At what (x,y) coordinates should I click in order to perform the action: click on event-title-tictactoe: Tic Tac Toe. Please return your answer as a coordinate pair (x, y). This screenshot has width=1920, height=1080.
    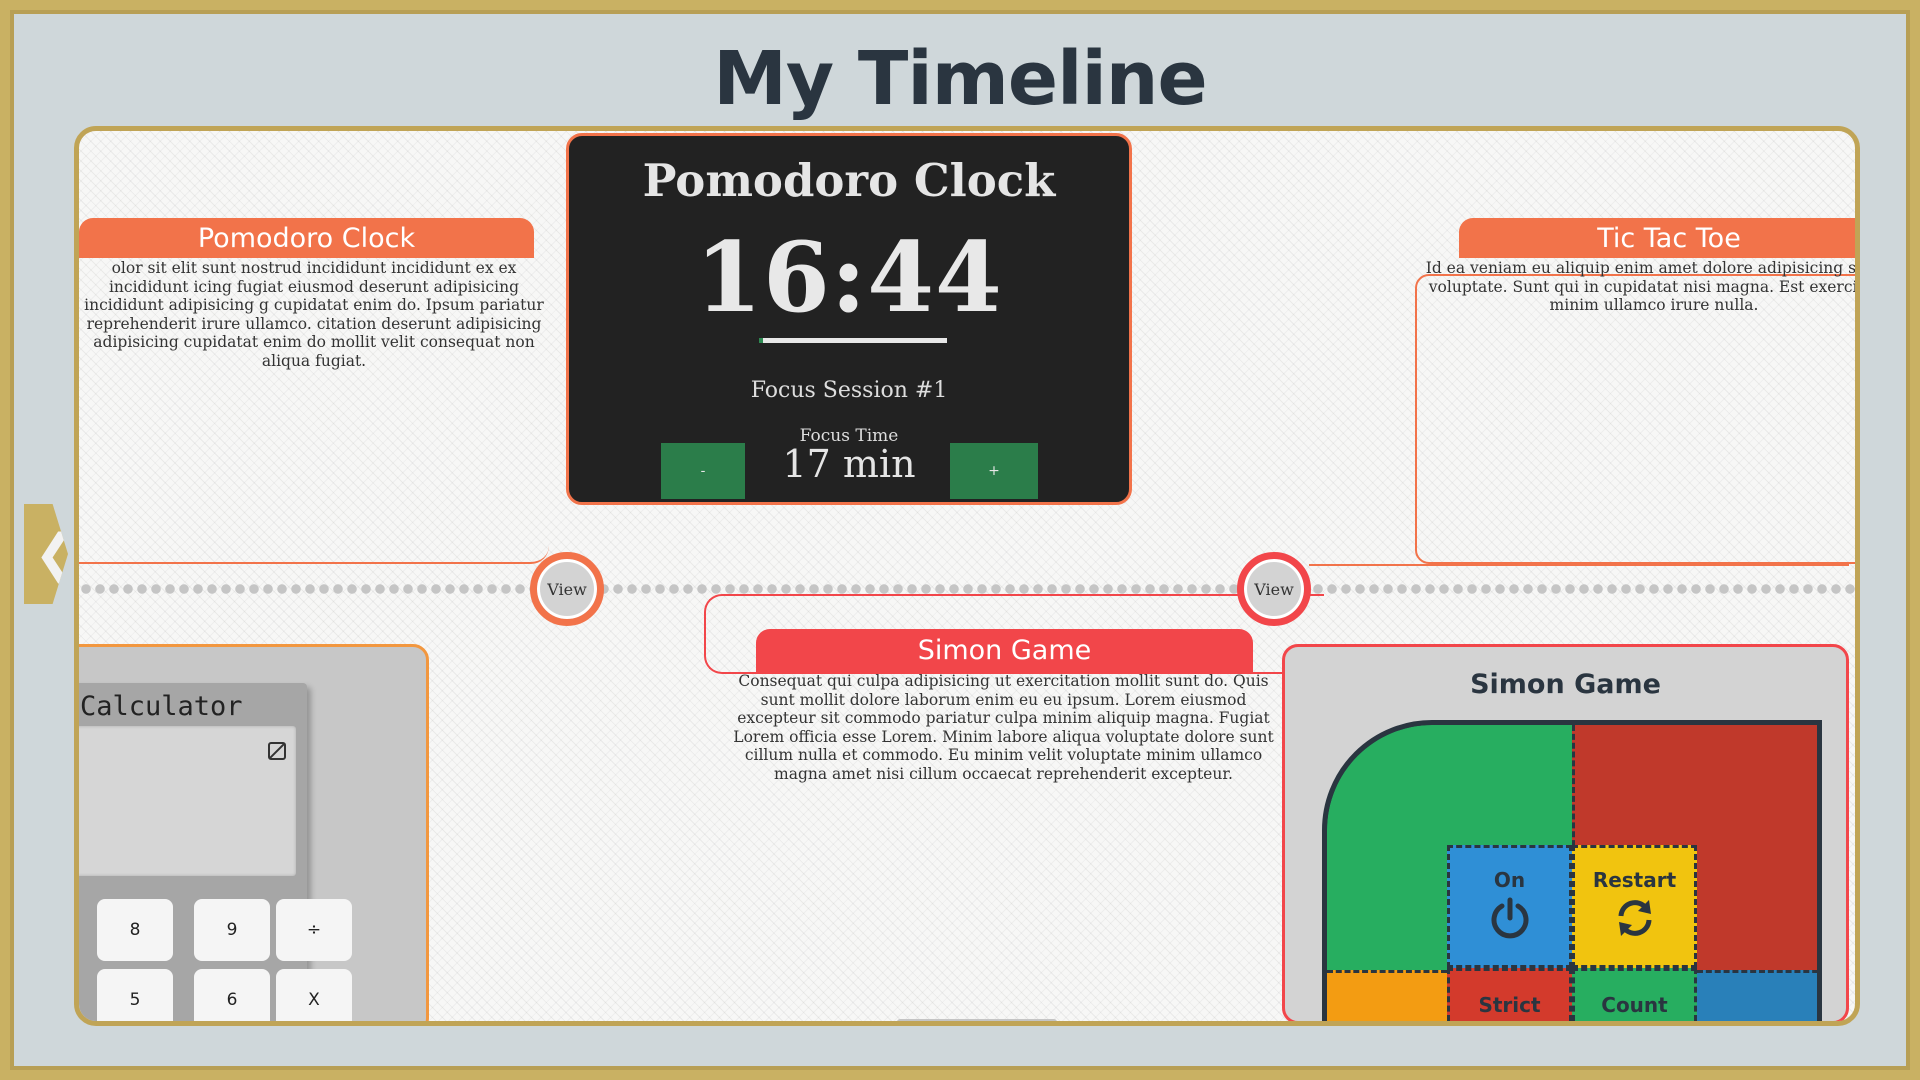
    Looking at the image, I should click on (1657, 238).